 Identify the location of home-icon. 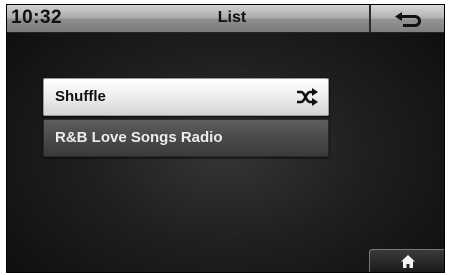
(408, 261).